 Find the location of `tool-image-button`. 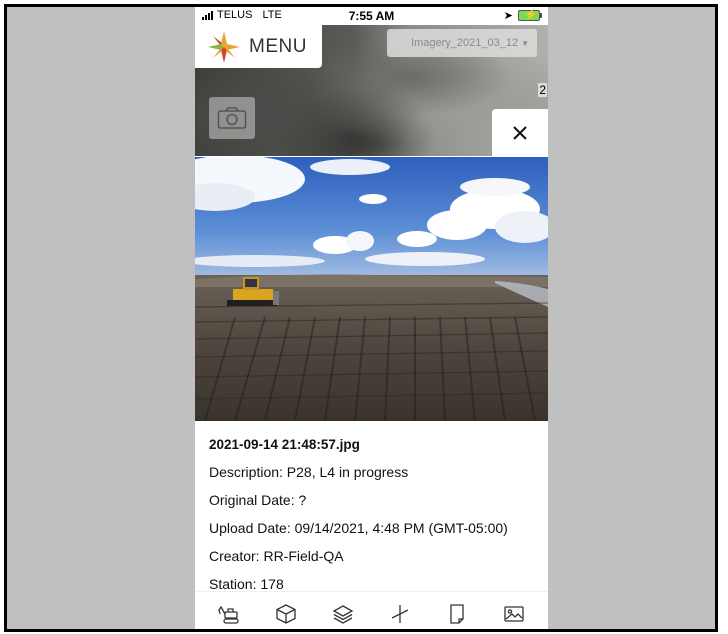

tool-image-button is located at coordinates (514, 613).